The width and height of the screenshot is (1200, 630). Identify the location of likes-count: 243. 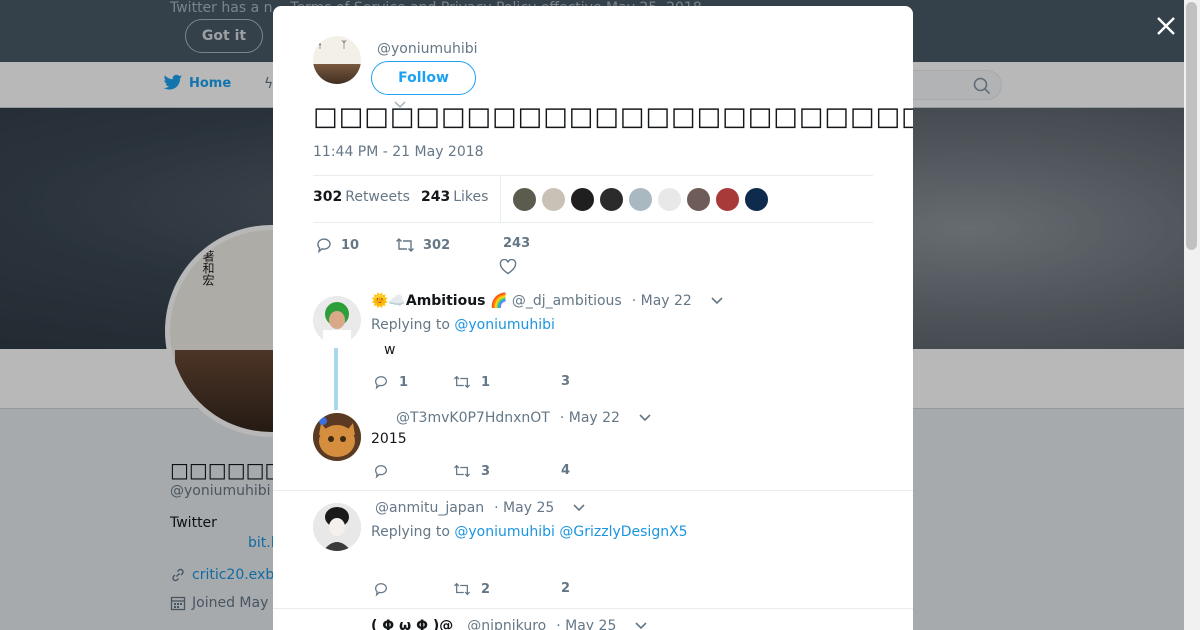
(436, 197).